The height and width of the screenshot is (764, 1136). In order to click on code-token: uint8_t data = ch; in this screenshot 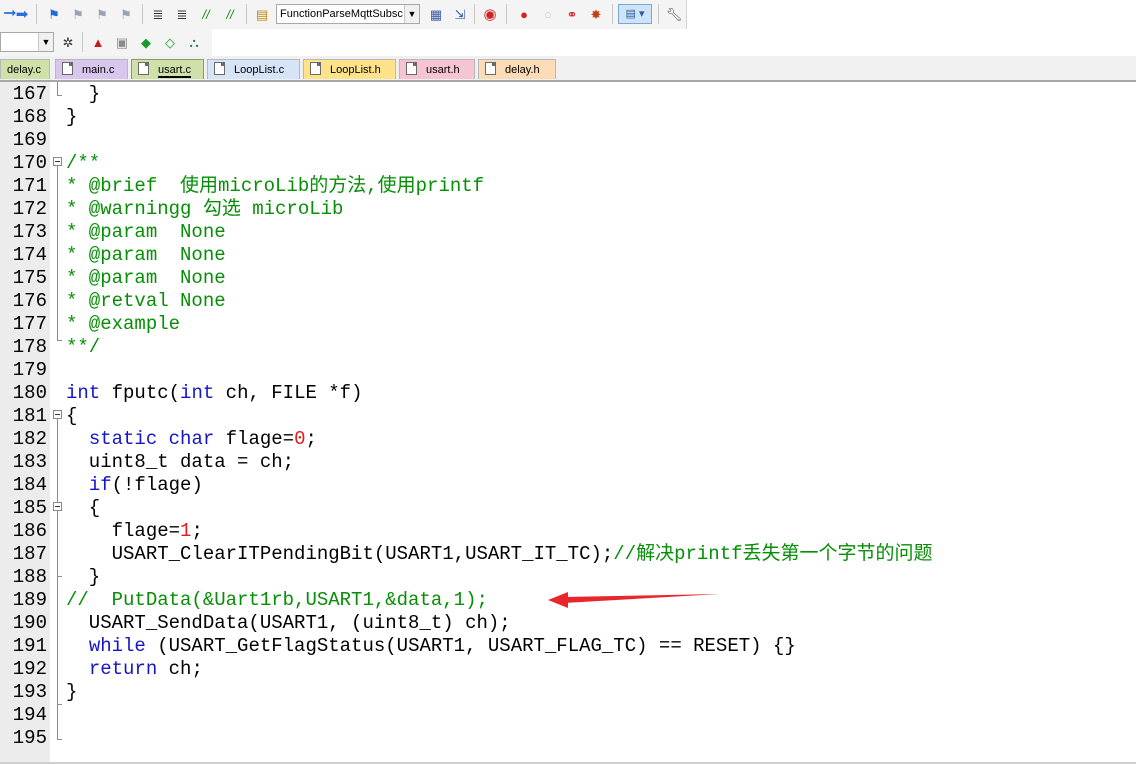, I will do `click(180, 462)`.